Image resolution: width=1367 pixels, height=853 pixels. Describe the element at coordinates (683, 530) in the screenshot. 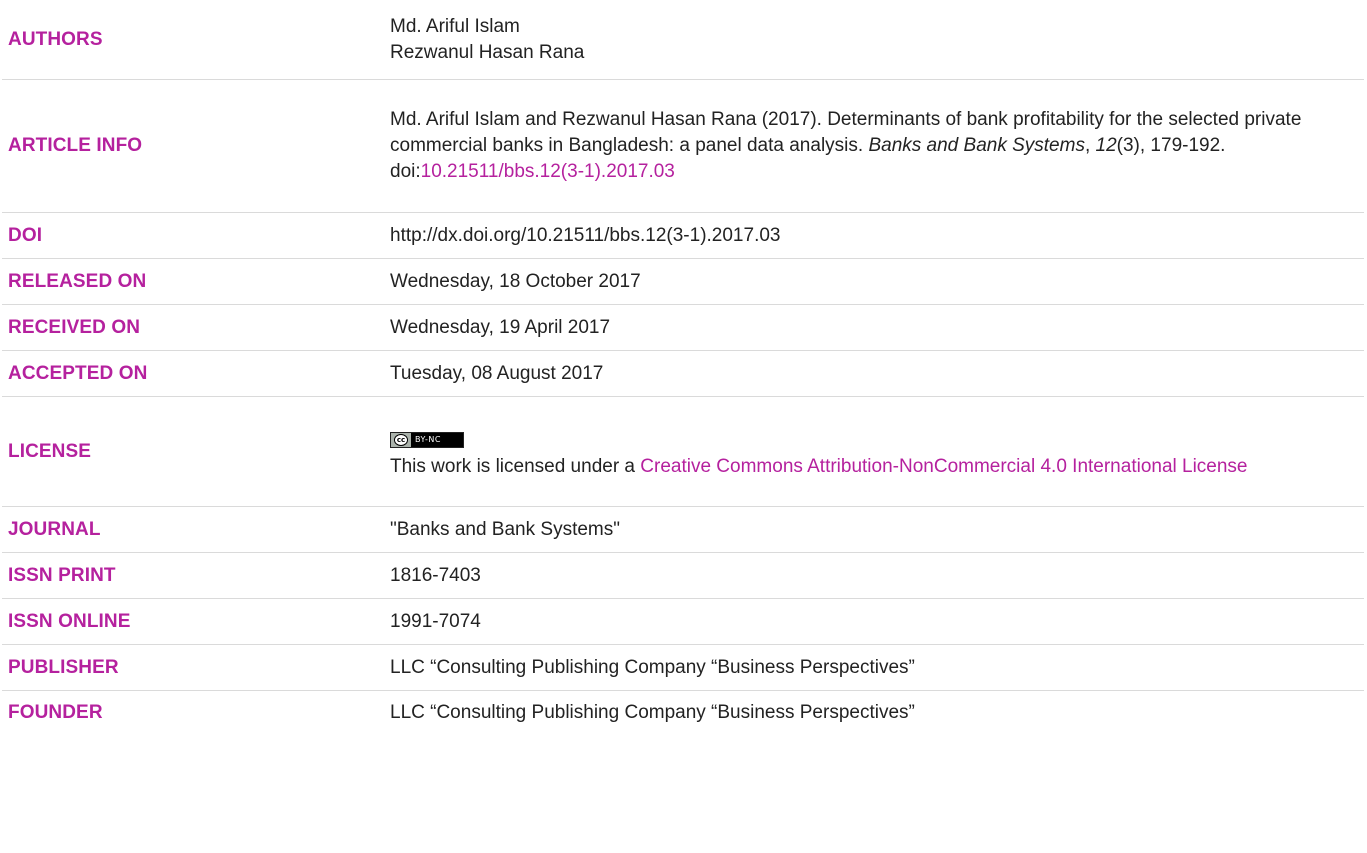

I see `row-journal: JOURNAL "Banks and Bank Systems"` at that location.